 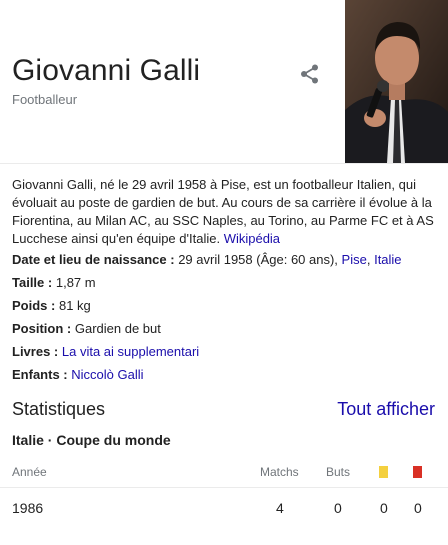 What do you see at coordinates (396, 81) in the screenshot?
I see `person-photo` at bounding box center [396, 81].